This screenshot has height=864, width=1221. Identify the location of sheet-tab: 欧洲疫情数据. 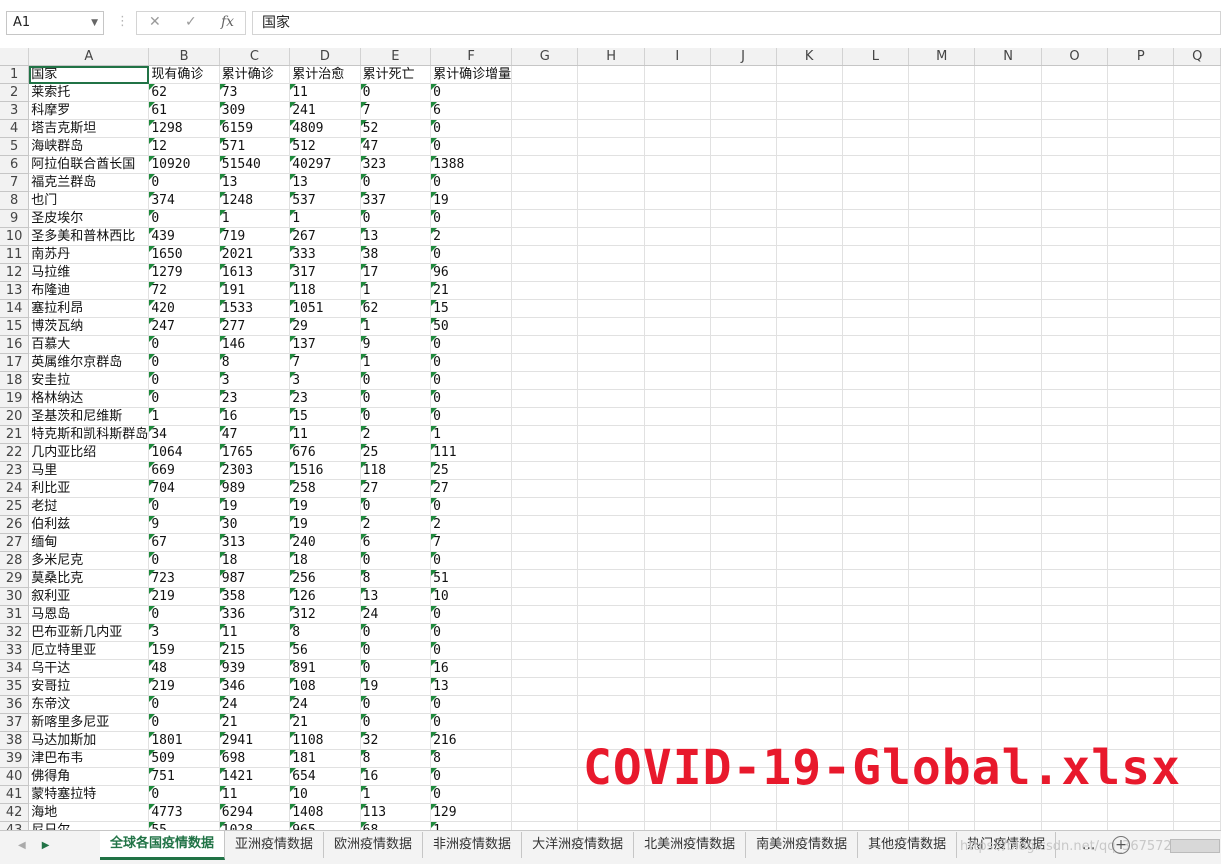
(374, 845).